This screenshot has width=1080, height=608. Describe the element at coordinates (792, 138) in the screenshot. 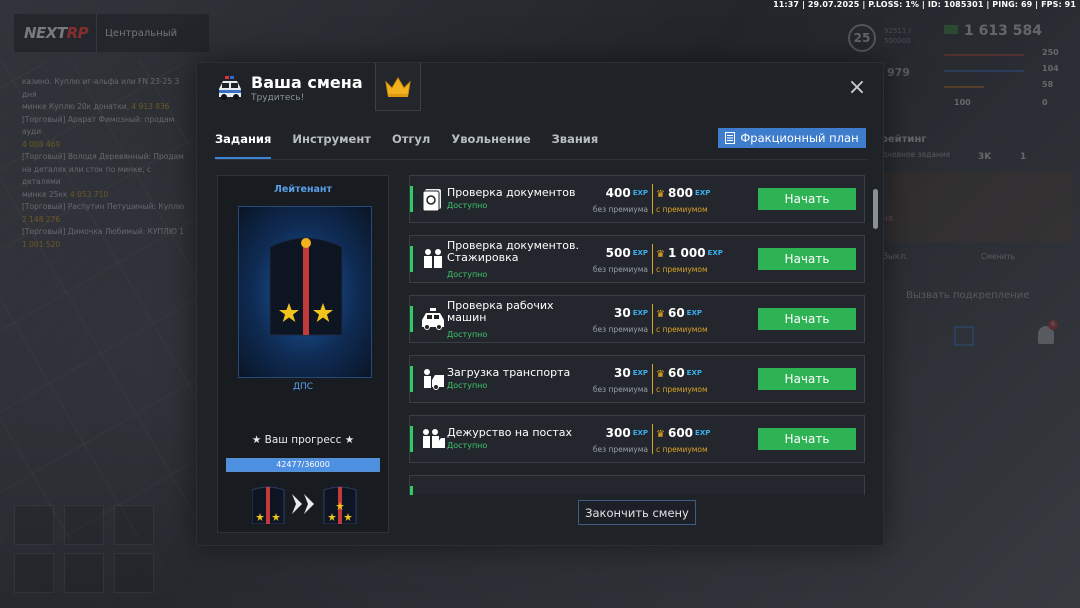

I see `faction-plan-button: Фракционный план` at that location.